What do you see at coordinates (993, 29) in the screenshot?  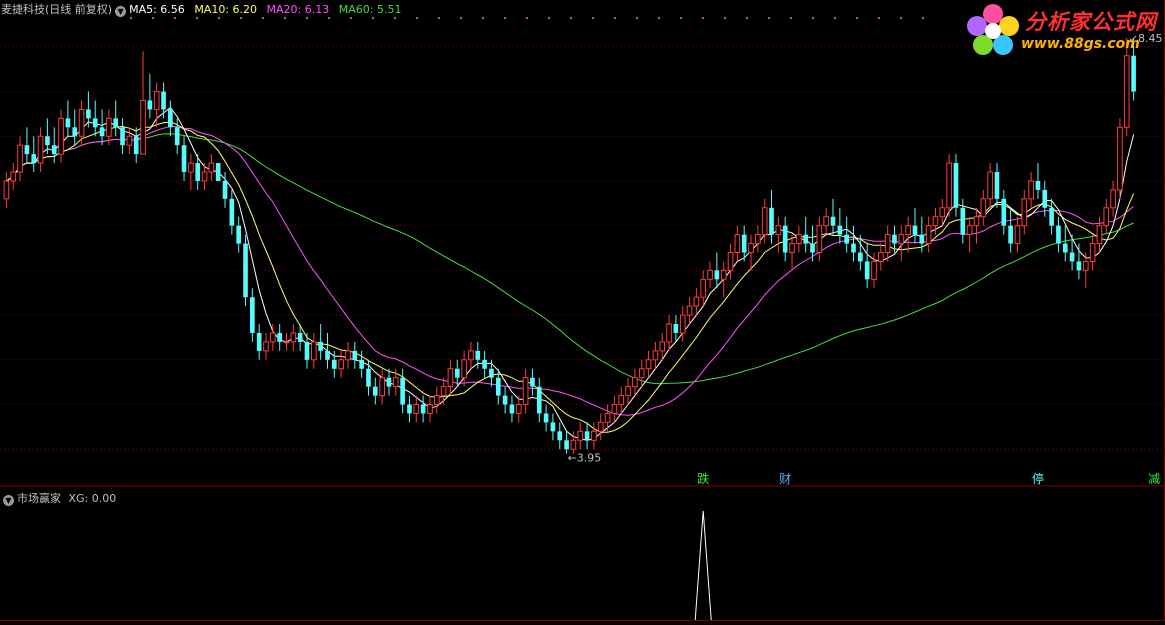 I see `flower-logo-icon` at bounding box center [993, 29].